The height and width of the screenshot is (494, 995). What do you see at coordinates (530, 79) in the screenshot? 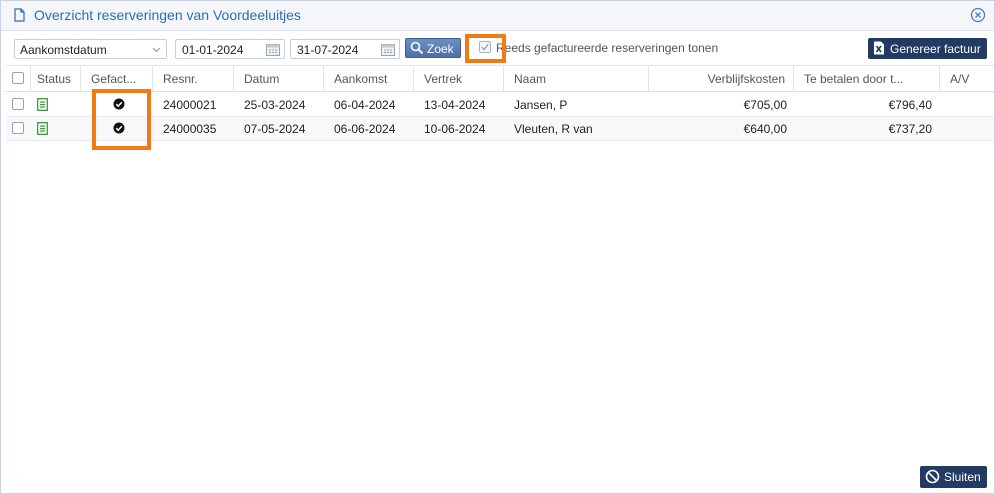
I see `column-naam-label: Naam` at bounding box center [530, 79].